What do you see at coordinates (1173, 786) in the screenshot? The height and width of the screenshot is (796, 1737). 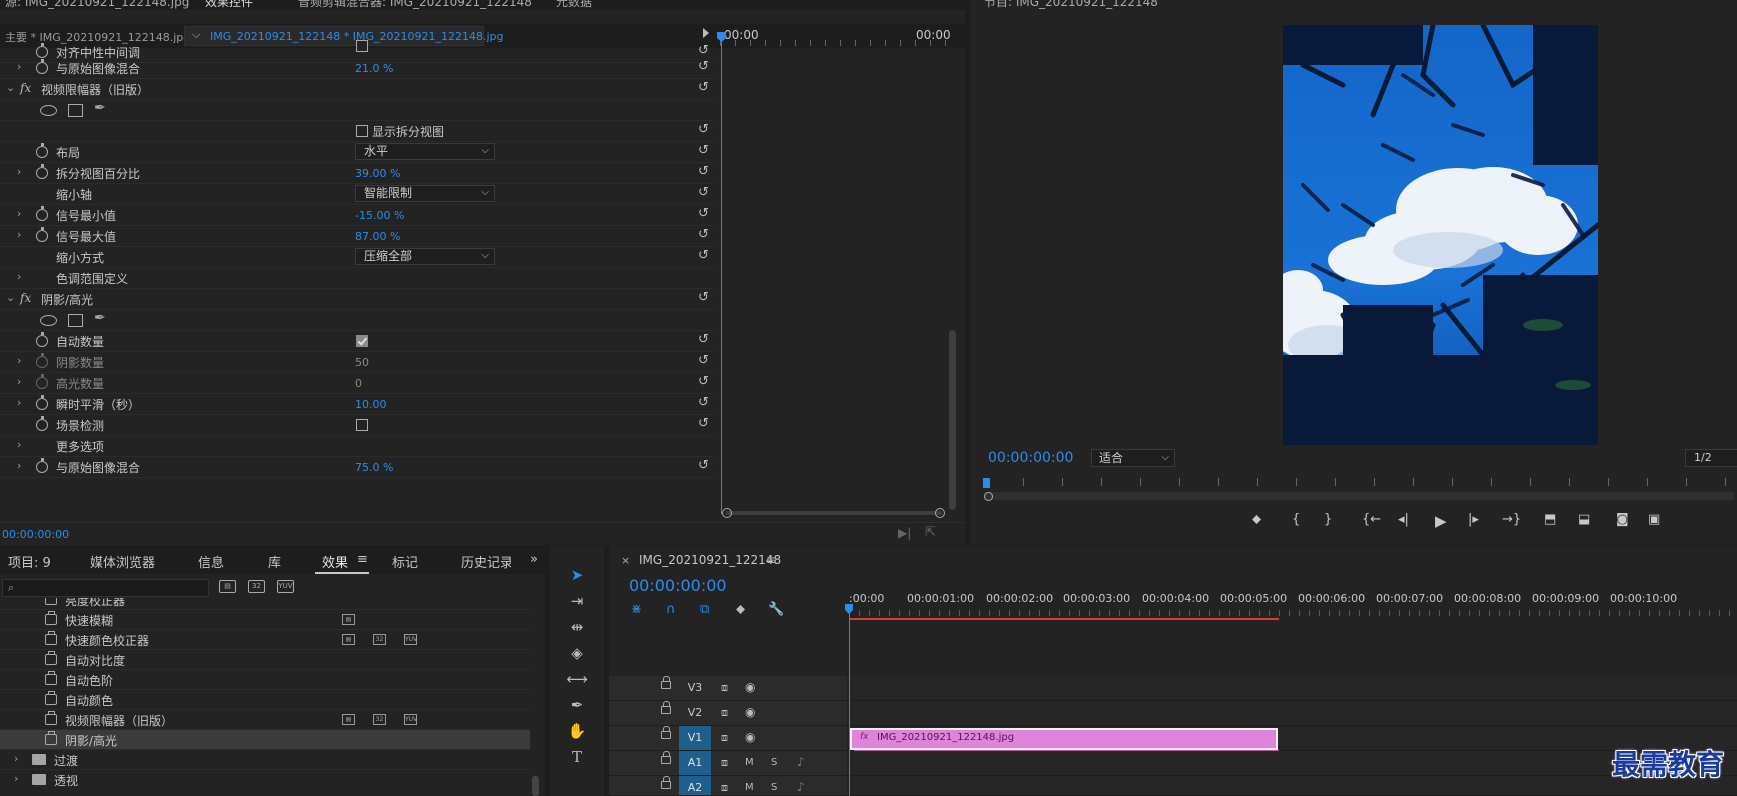 I see `track-a2: A2 ⧈ M S ♪` at bounding box center [1173, 786].